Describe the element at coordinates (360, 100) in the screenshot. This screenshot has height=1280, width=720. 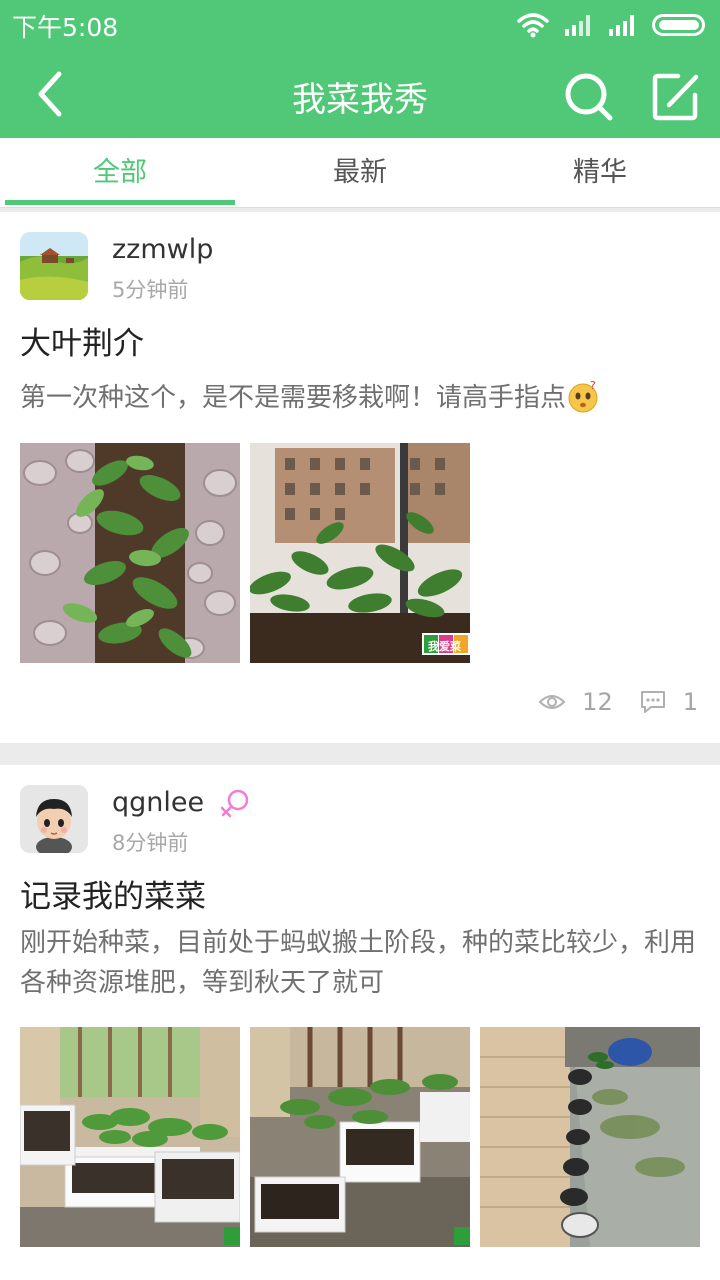
I see `page-title: 我菜我秀` at that location.